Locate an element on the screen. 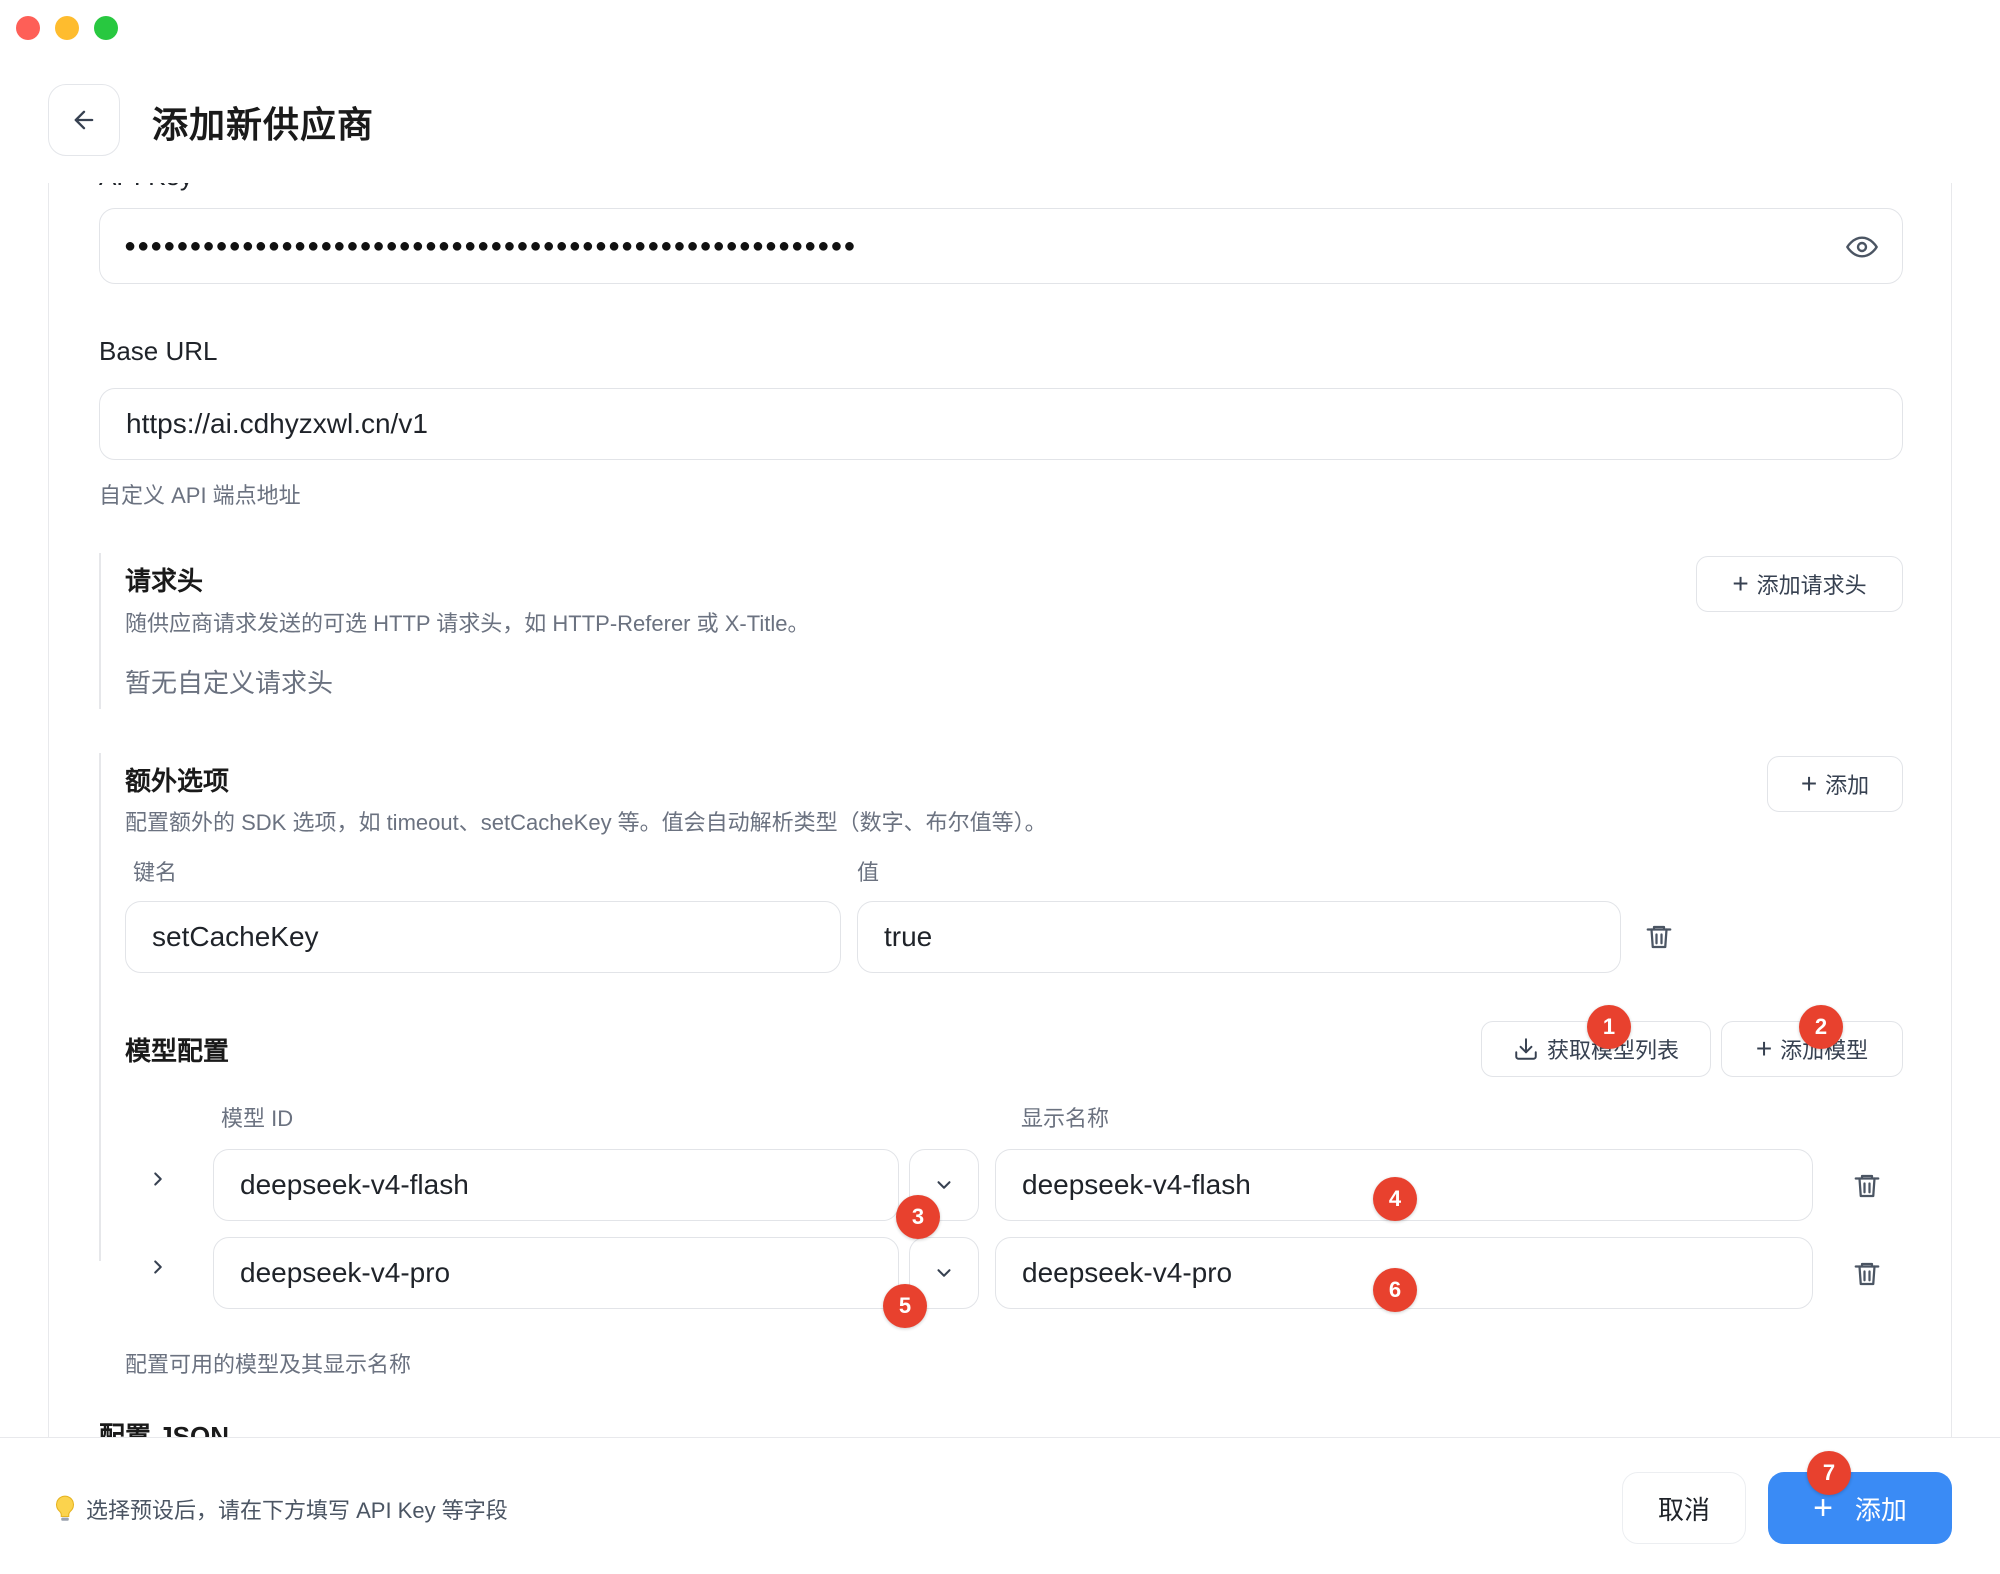 The height and width of the screenshot is (1574, 2000). annotation-badge: 2 is located at coordinates (1821, 1027).